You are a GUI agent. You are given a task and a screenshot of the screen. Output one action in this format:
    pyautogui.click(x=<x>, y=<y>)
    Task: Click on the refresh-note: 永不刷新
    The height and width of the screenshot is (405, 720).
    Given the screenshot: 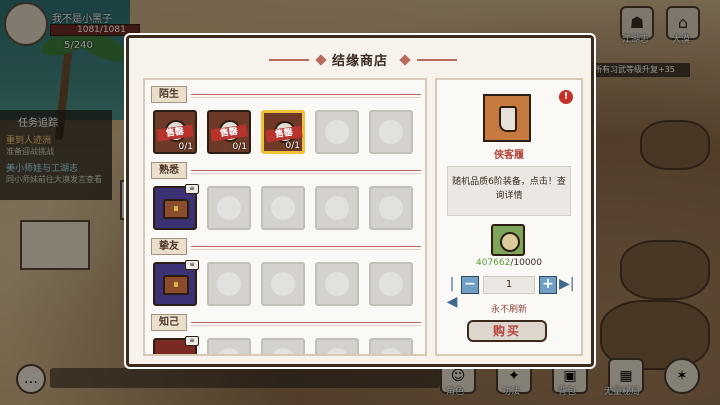 What is the action you would take?
    pyautogui.click(x=508, y=310)
    